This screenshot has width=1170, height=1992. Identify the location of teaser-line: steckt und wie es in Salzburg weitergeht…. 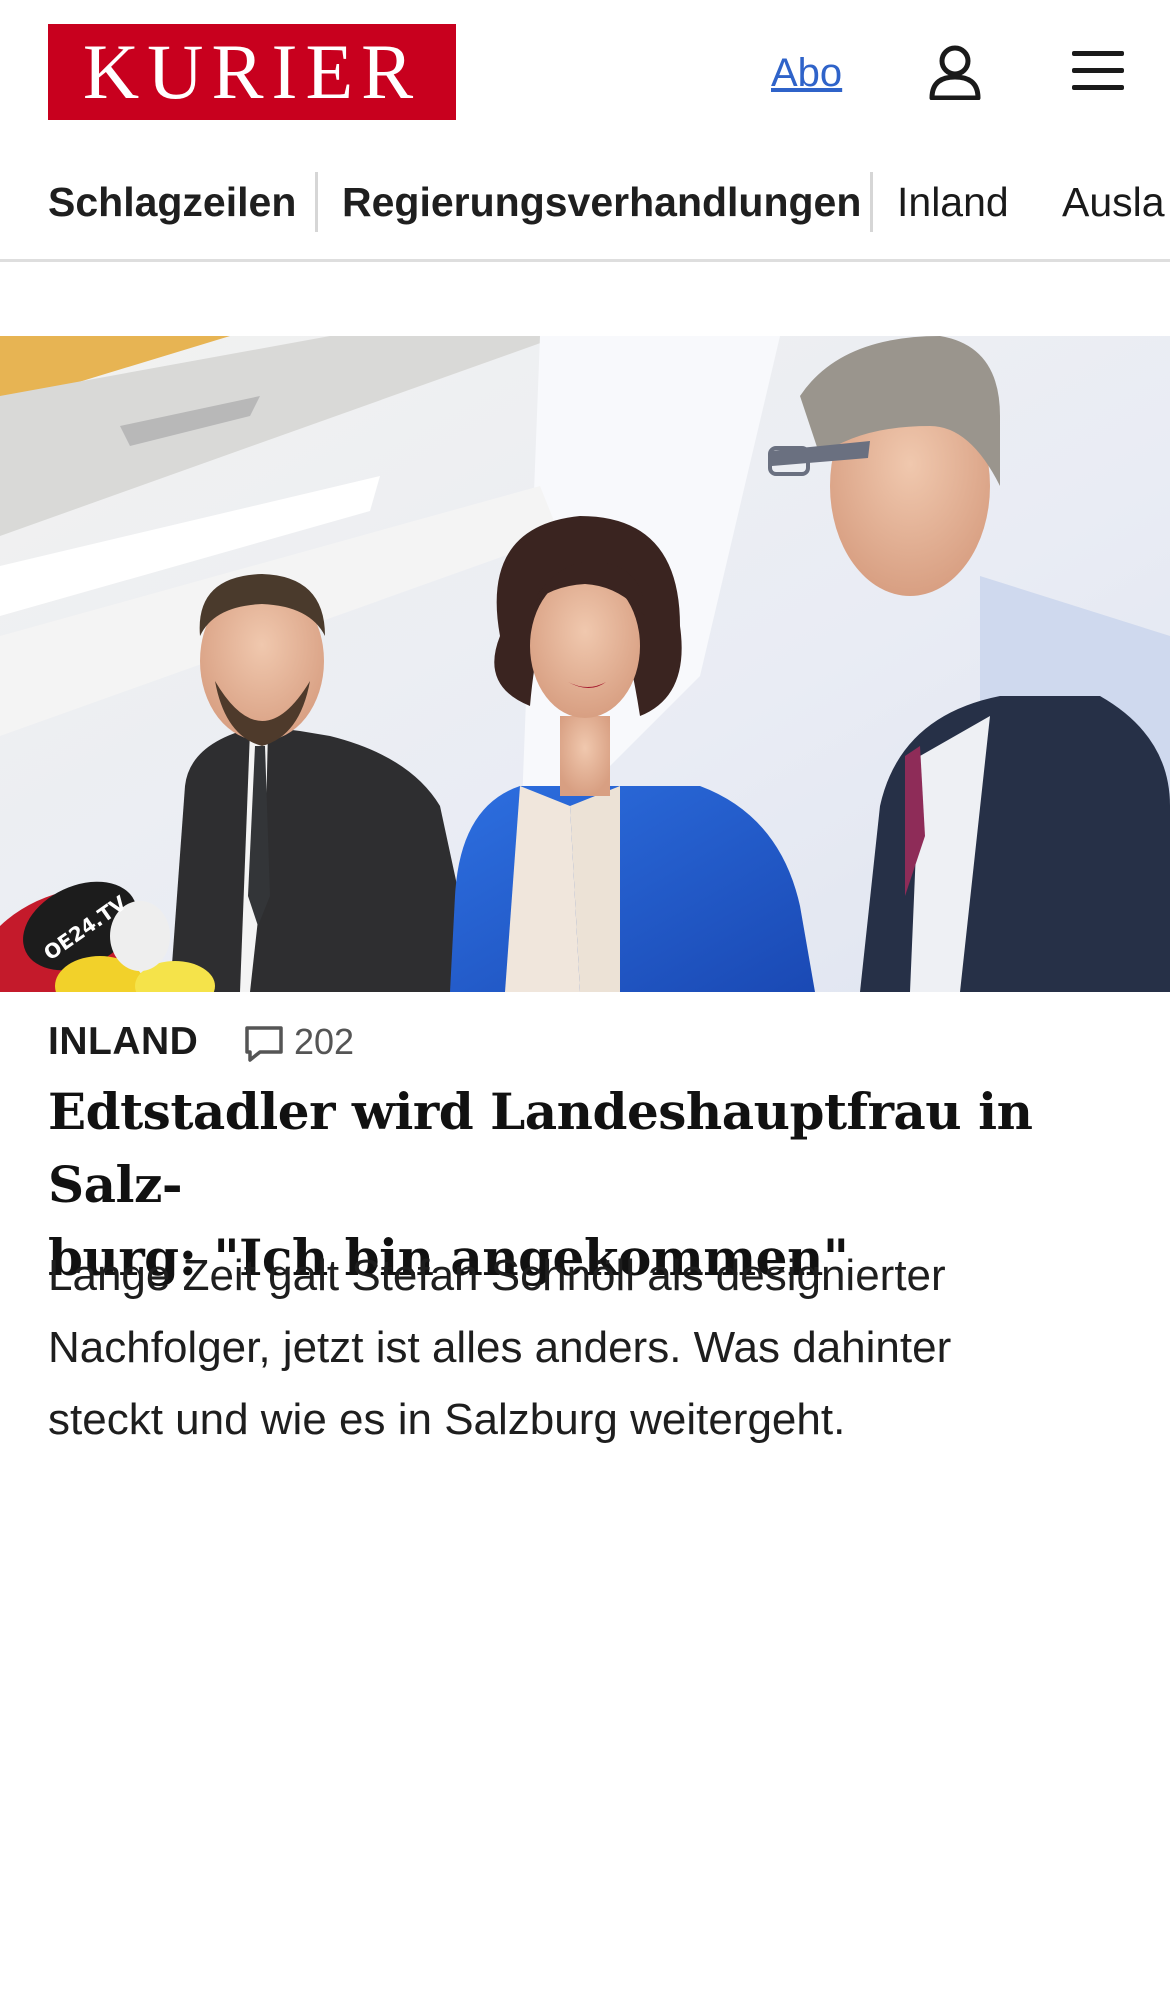
(447, 1419).